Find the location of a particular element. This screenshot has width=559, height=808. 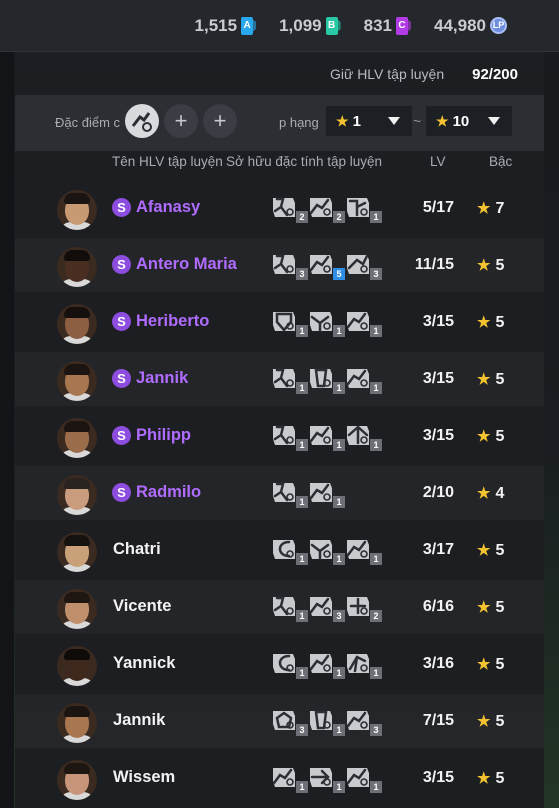

column-header-name: Tên HLV tập luyện is located at coordinates (167, 161).